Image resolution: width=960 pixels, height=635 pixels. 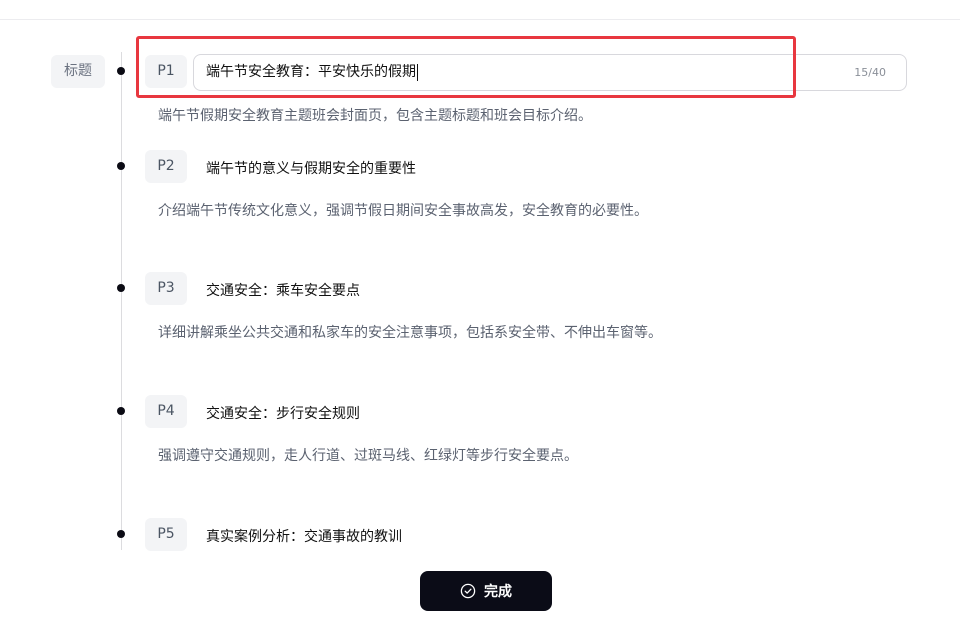 What do you see at coordinates (870, 72) in the screenshot?
I see `char-count: 15/40` at bounding box center [870, 72].